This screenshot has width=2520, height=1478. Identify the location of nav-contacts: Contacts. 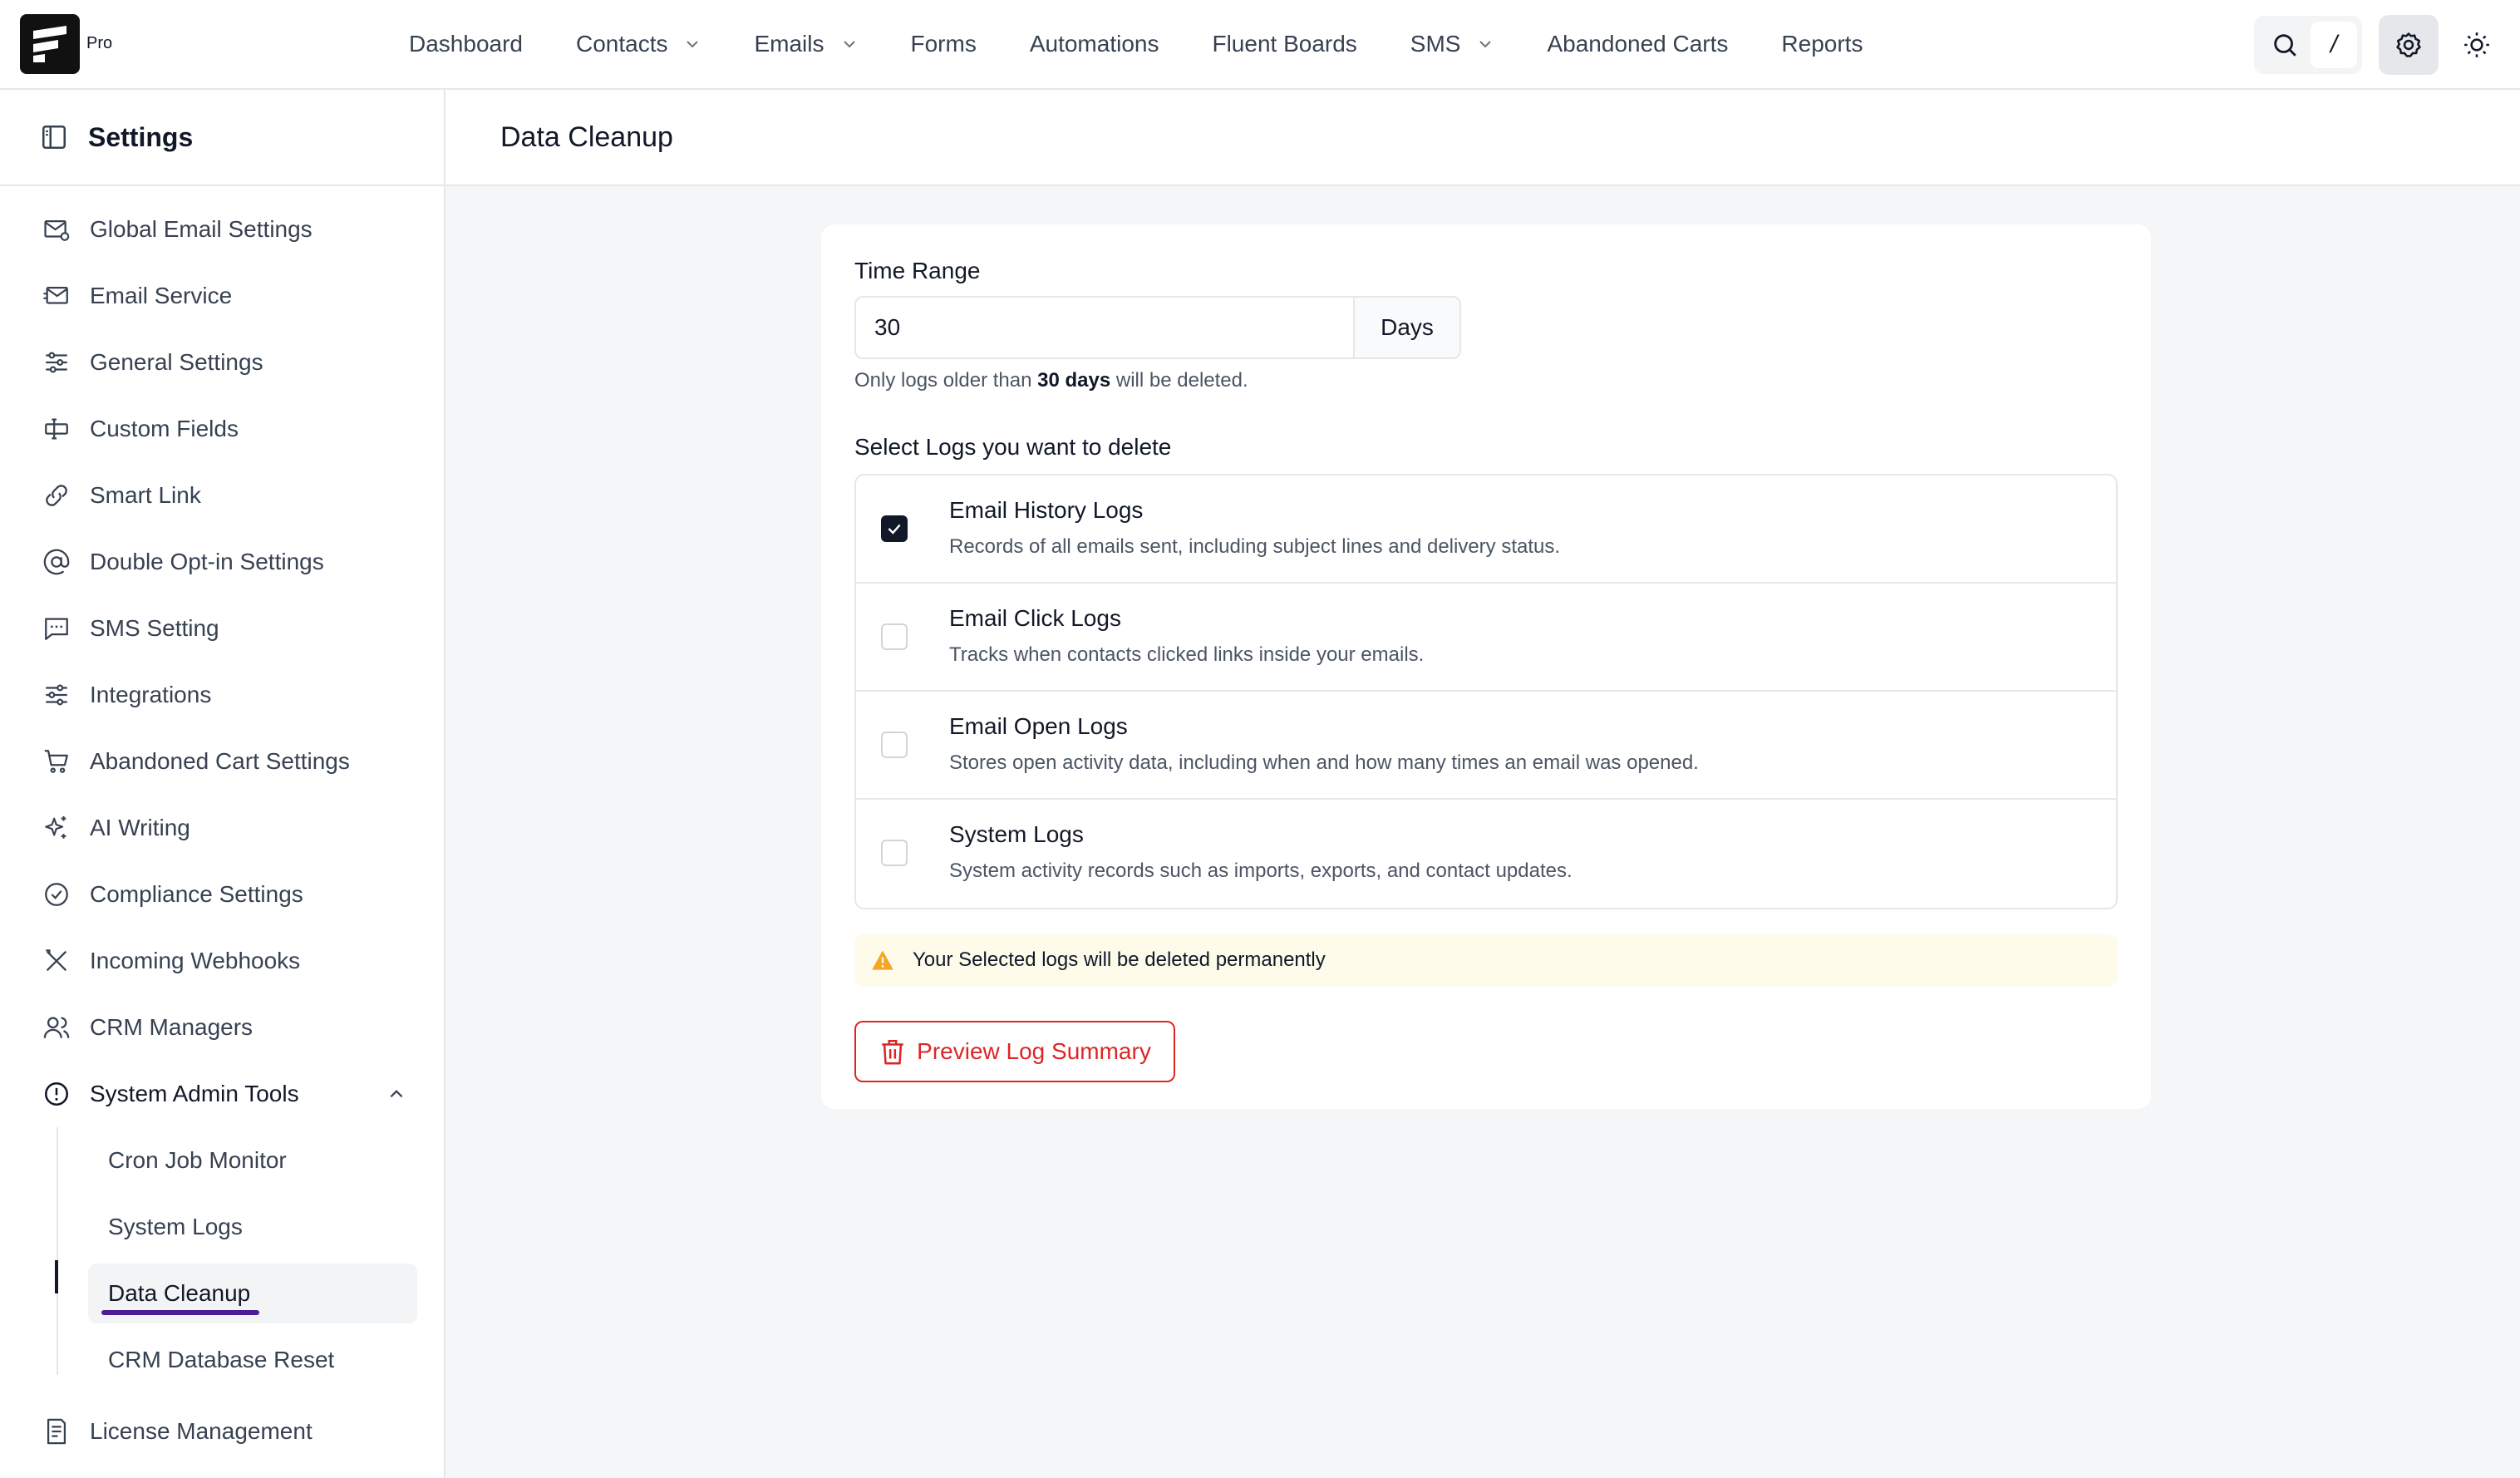
(638, 44).